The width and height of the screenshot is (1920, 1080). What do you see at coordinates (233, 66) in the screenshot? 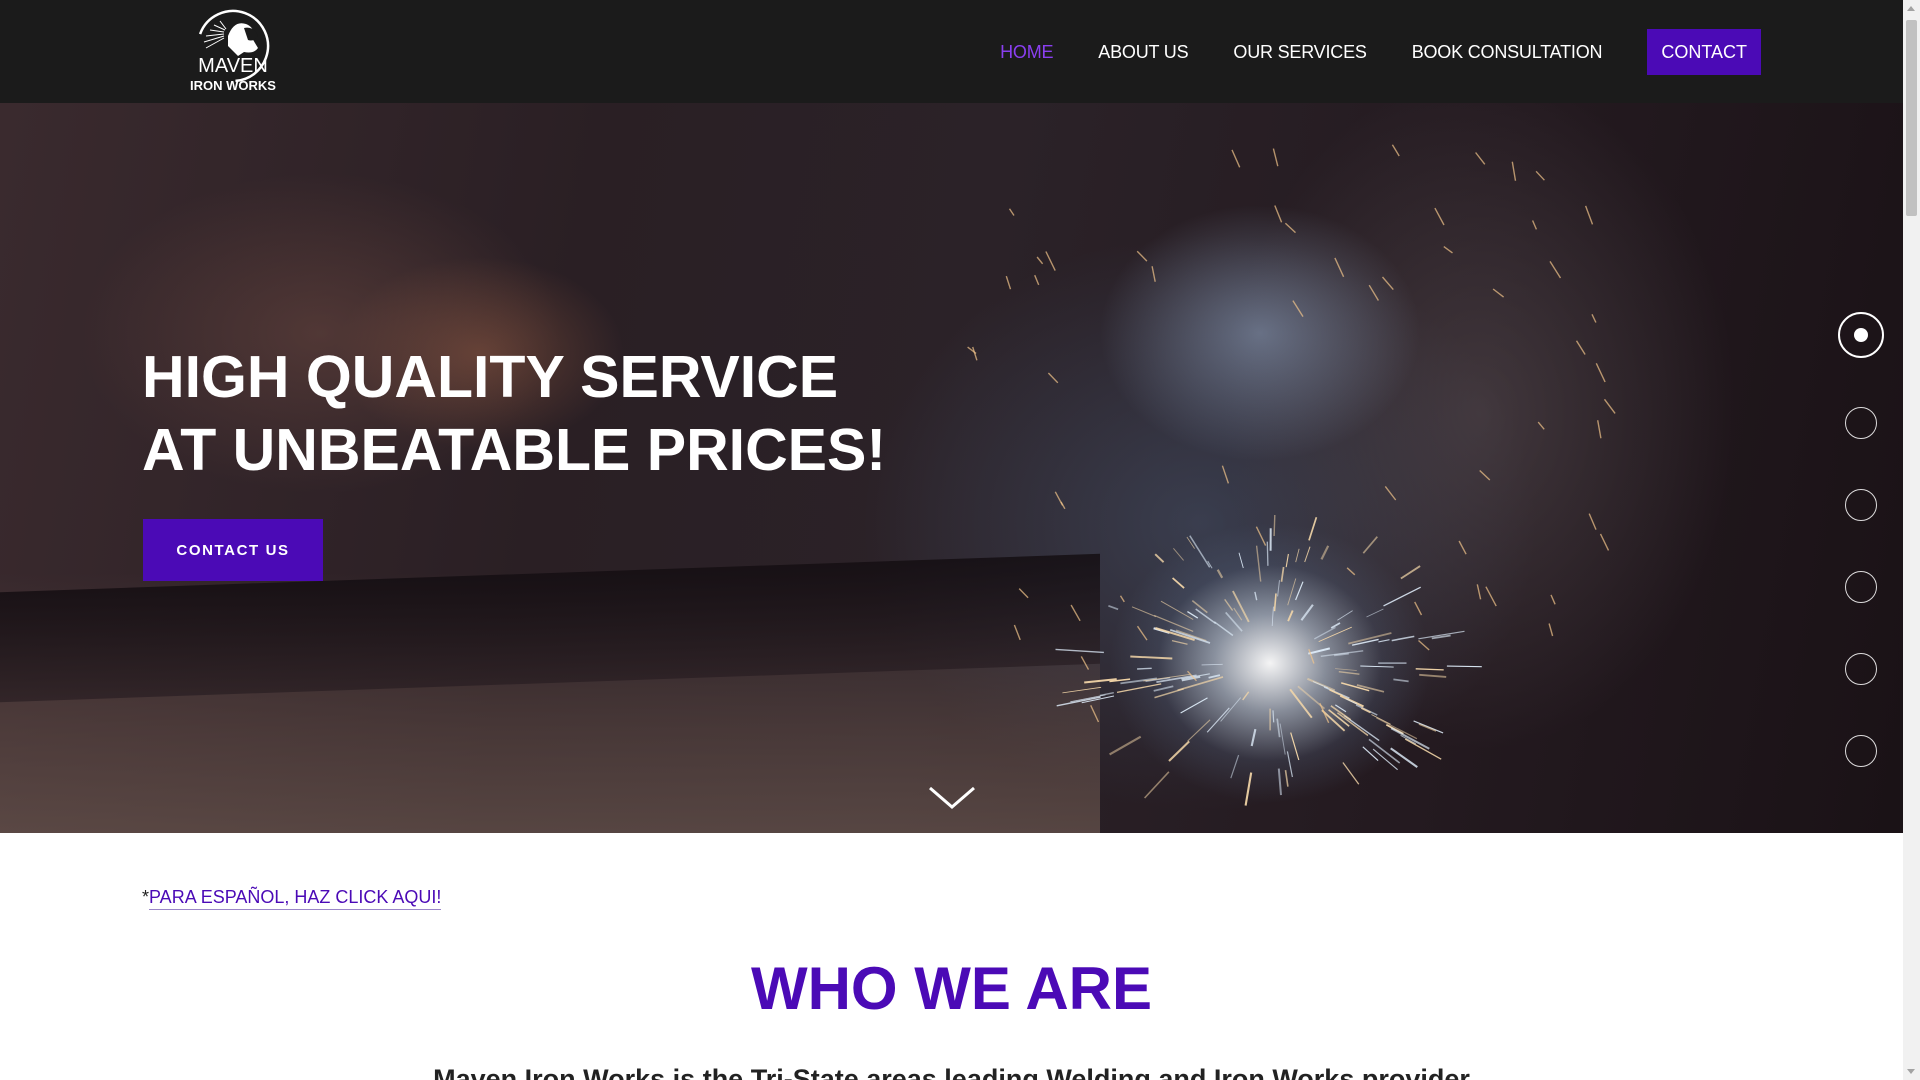
I see `svg-text: MAVEN` at bounding box center [233, 66].